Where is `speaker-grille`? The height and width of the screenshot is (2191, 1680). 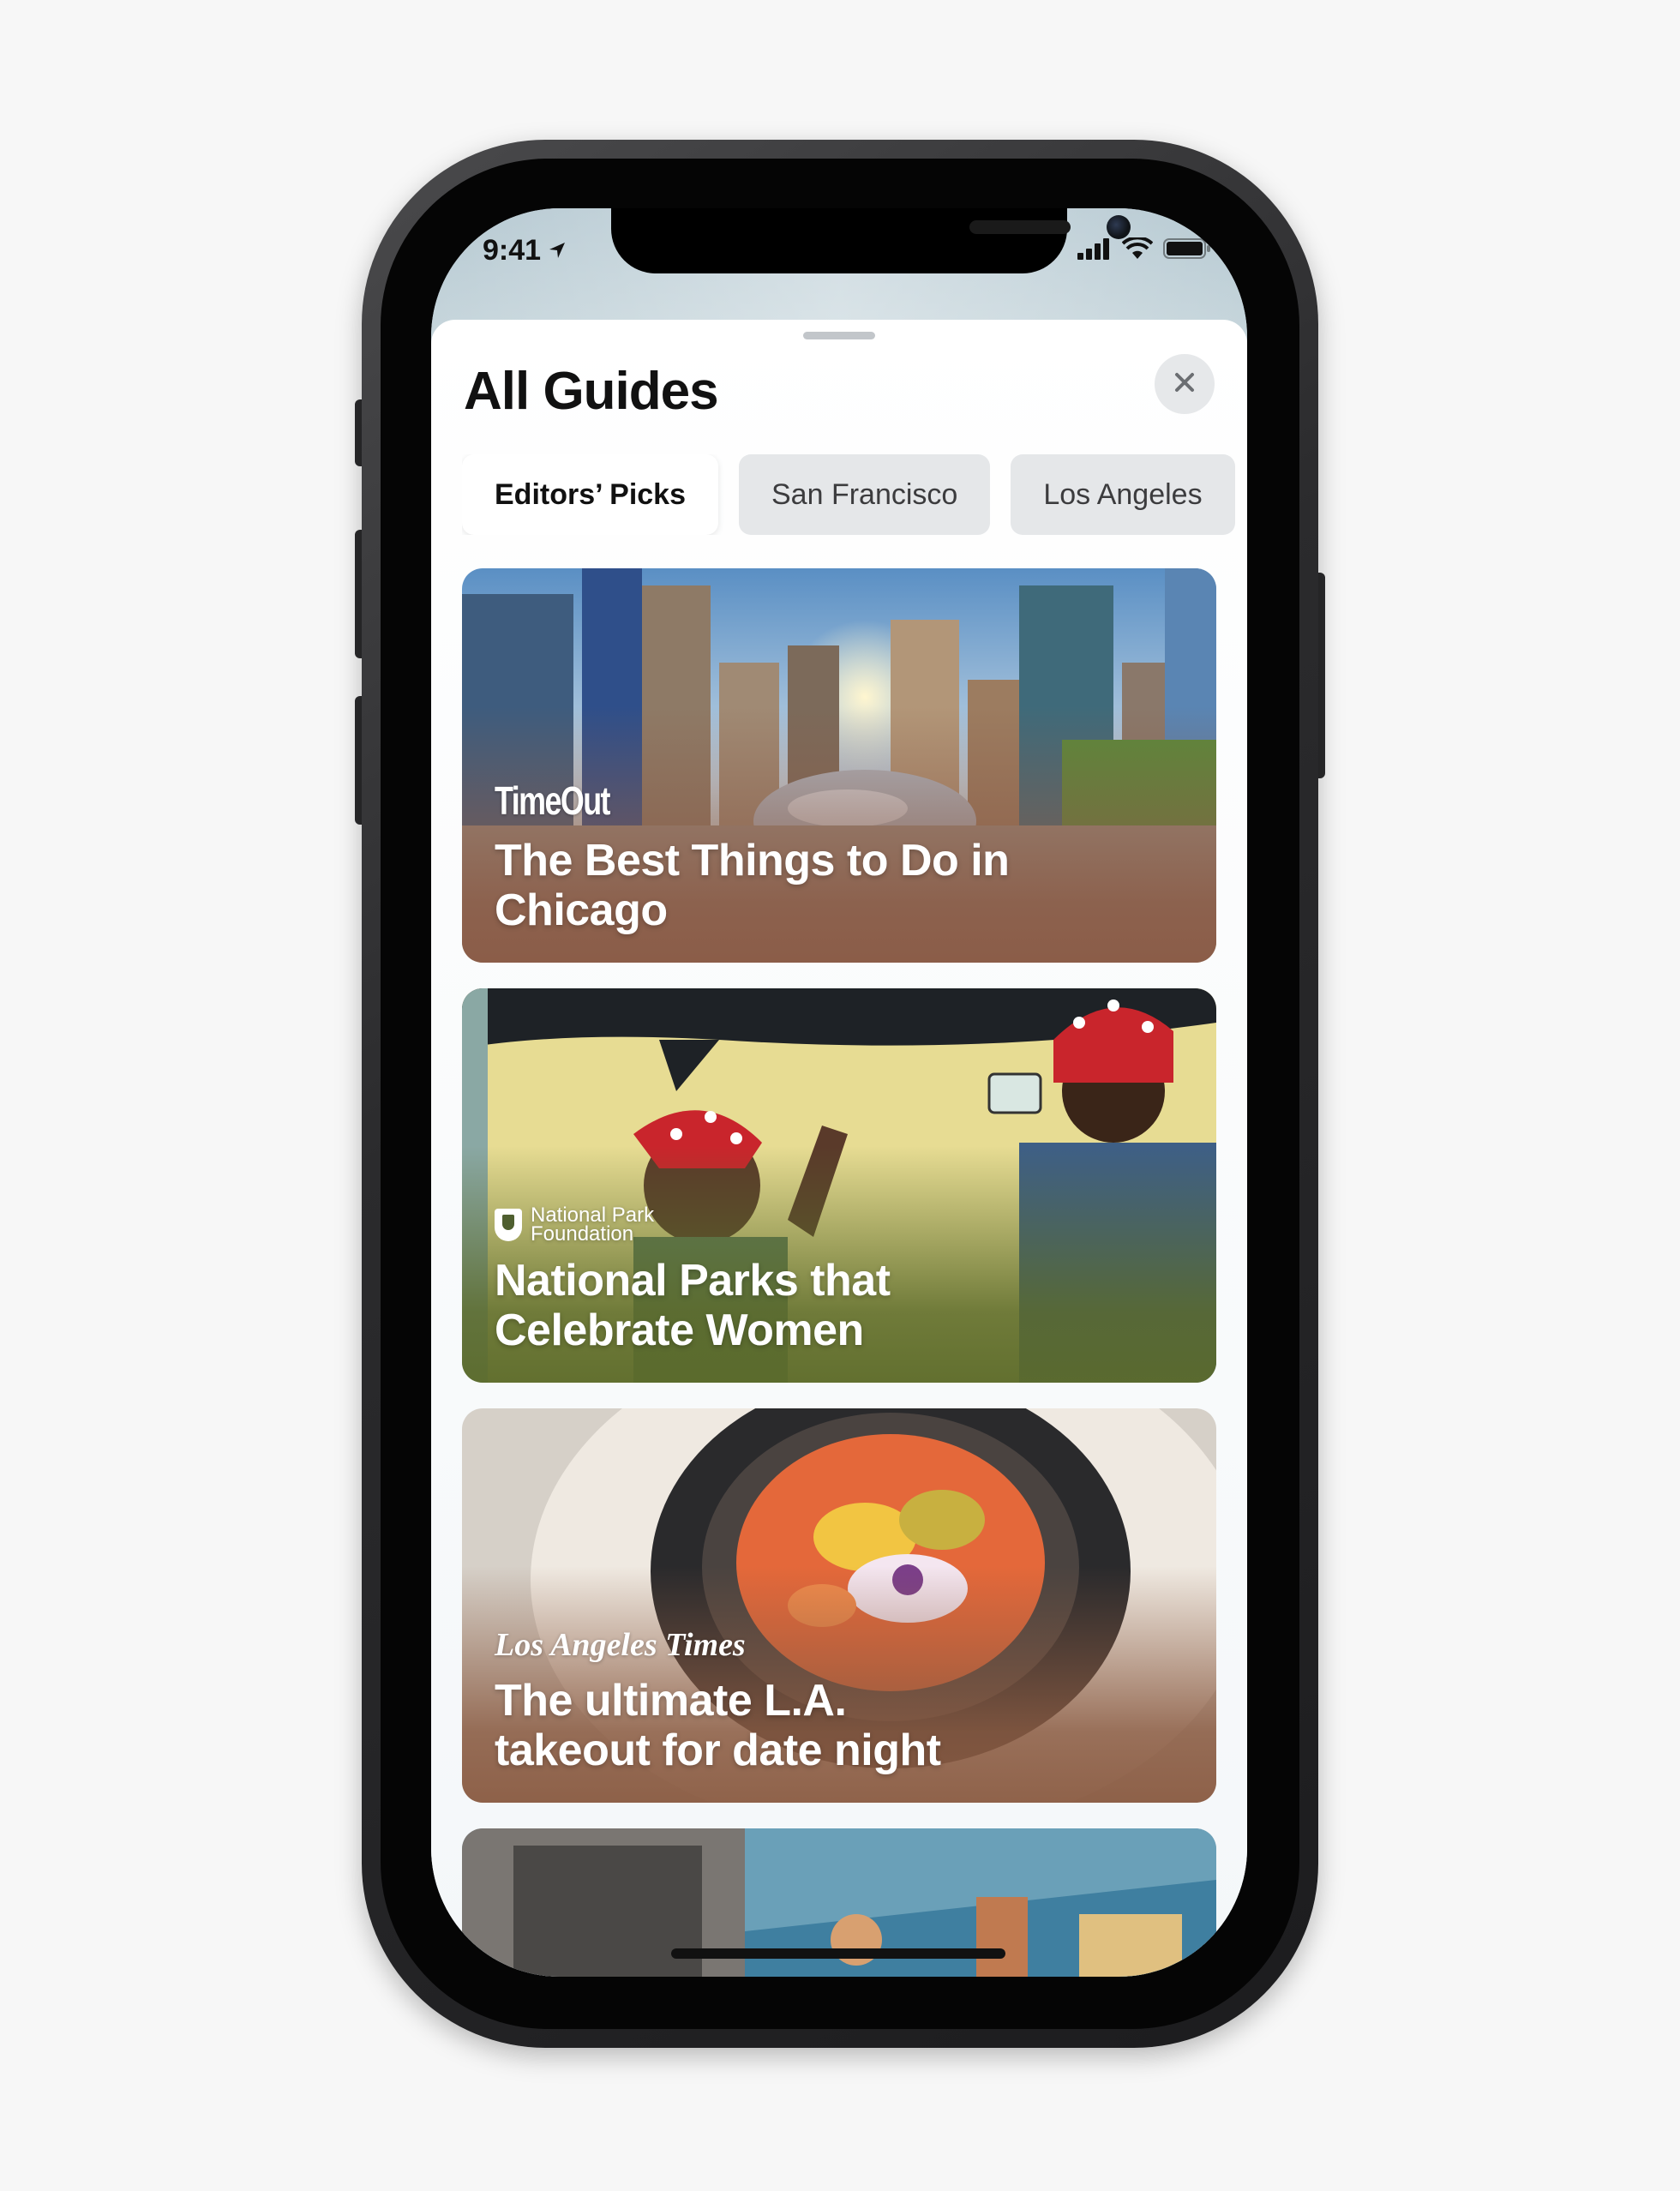 speaker-grille is located at coordinates (1020, 227).